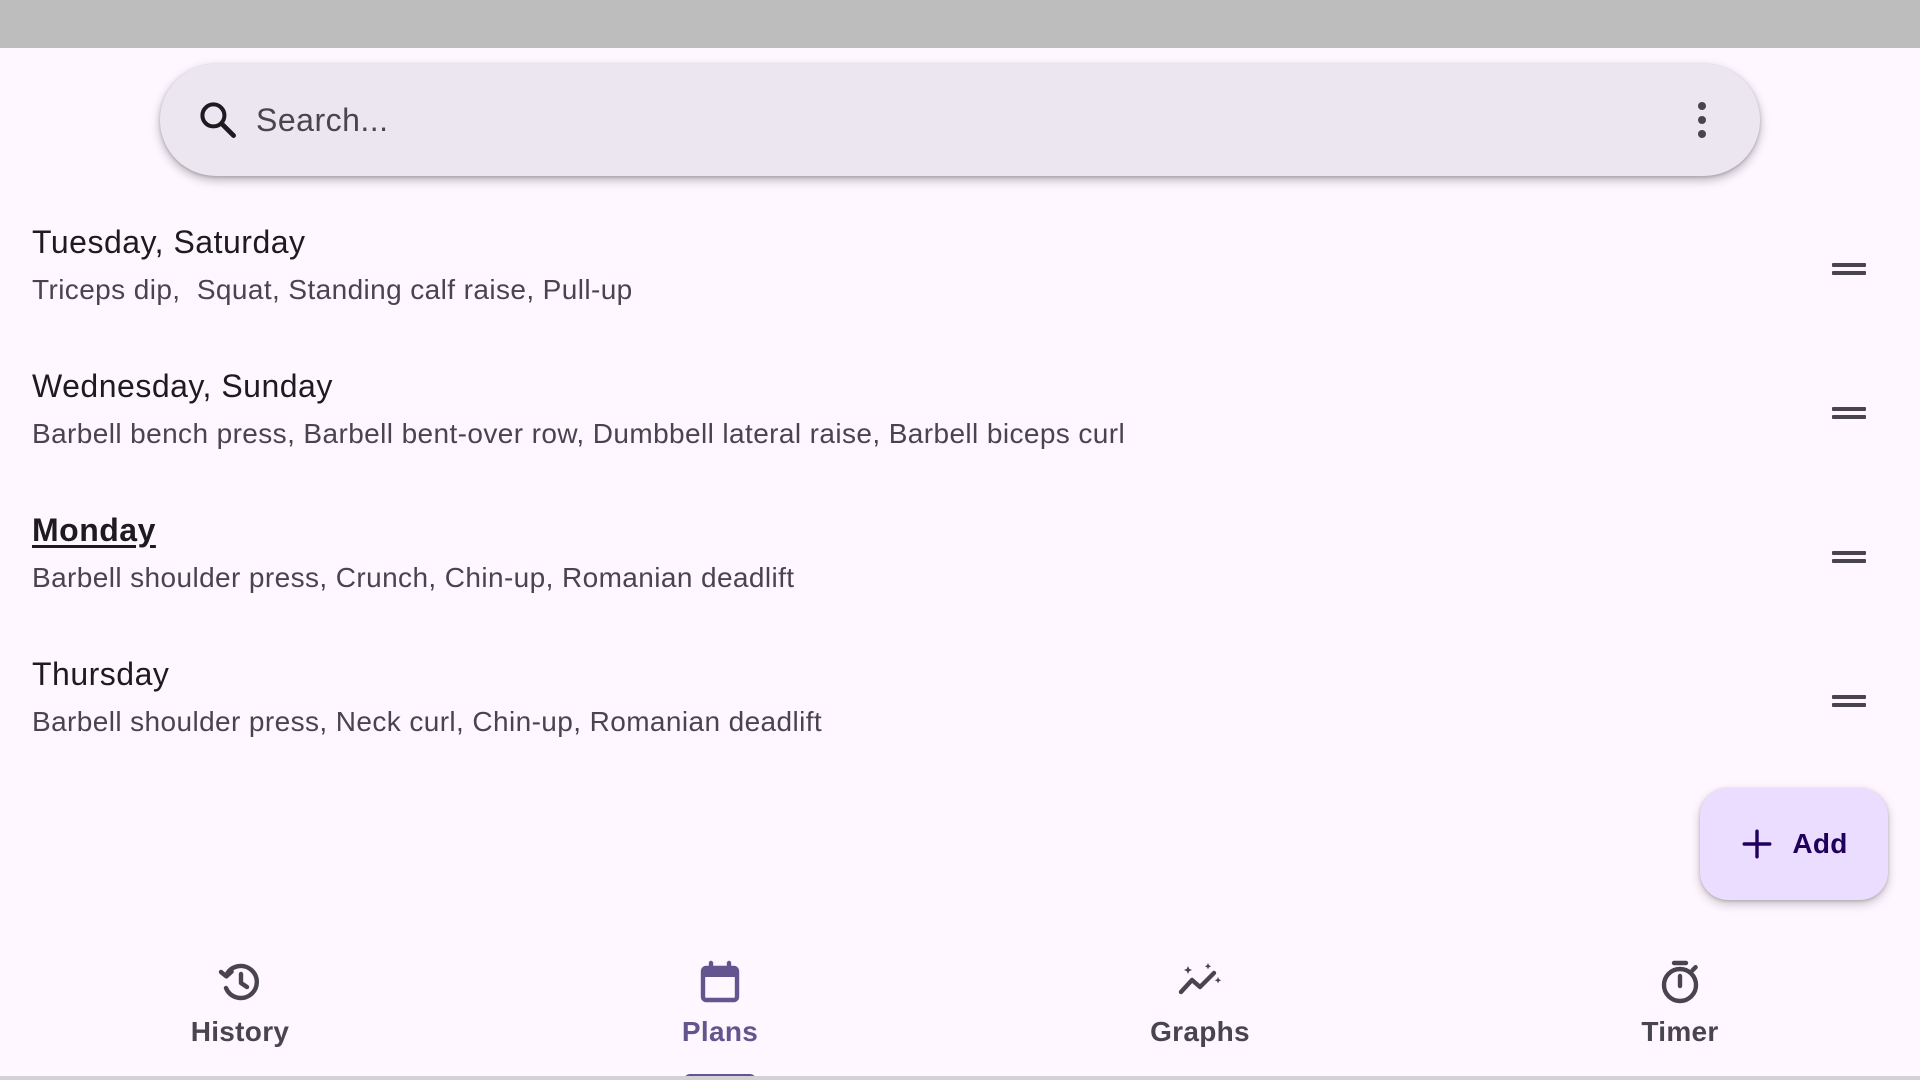 The width and height of the screenshot is (1920, 1080). Describe the element at coordinates (1680, 1031) in the screenshot. I see `nav-label-timer: Timer` at that location.